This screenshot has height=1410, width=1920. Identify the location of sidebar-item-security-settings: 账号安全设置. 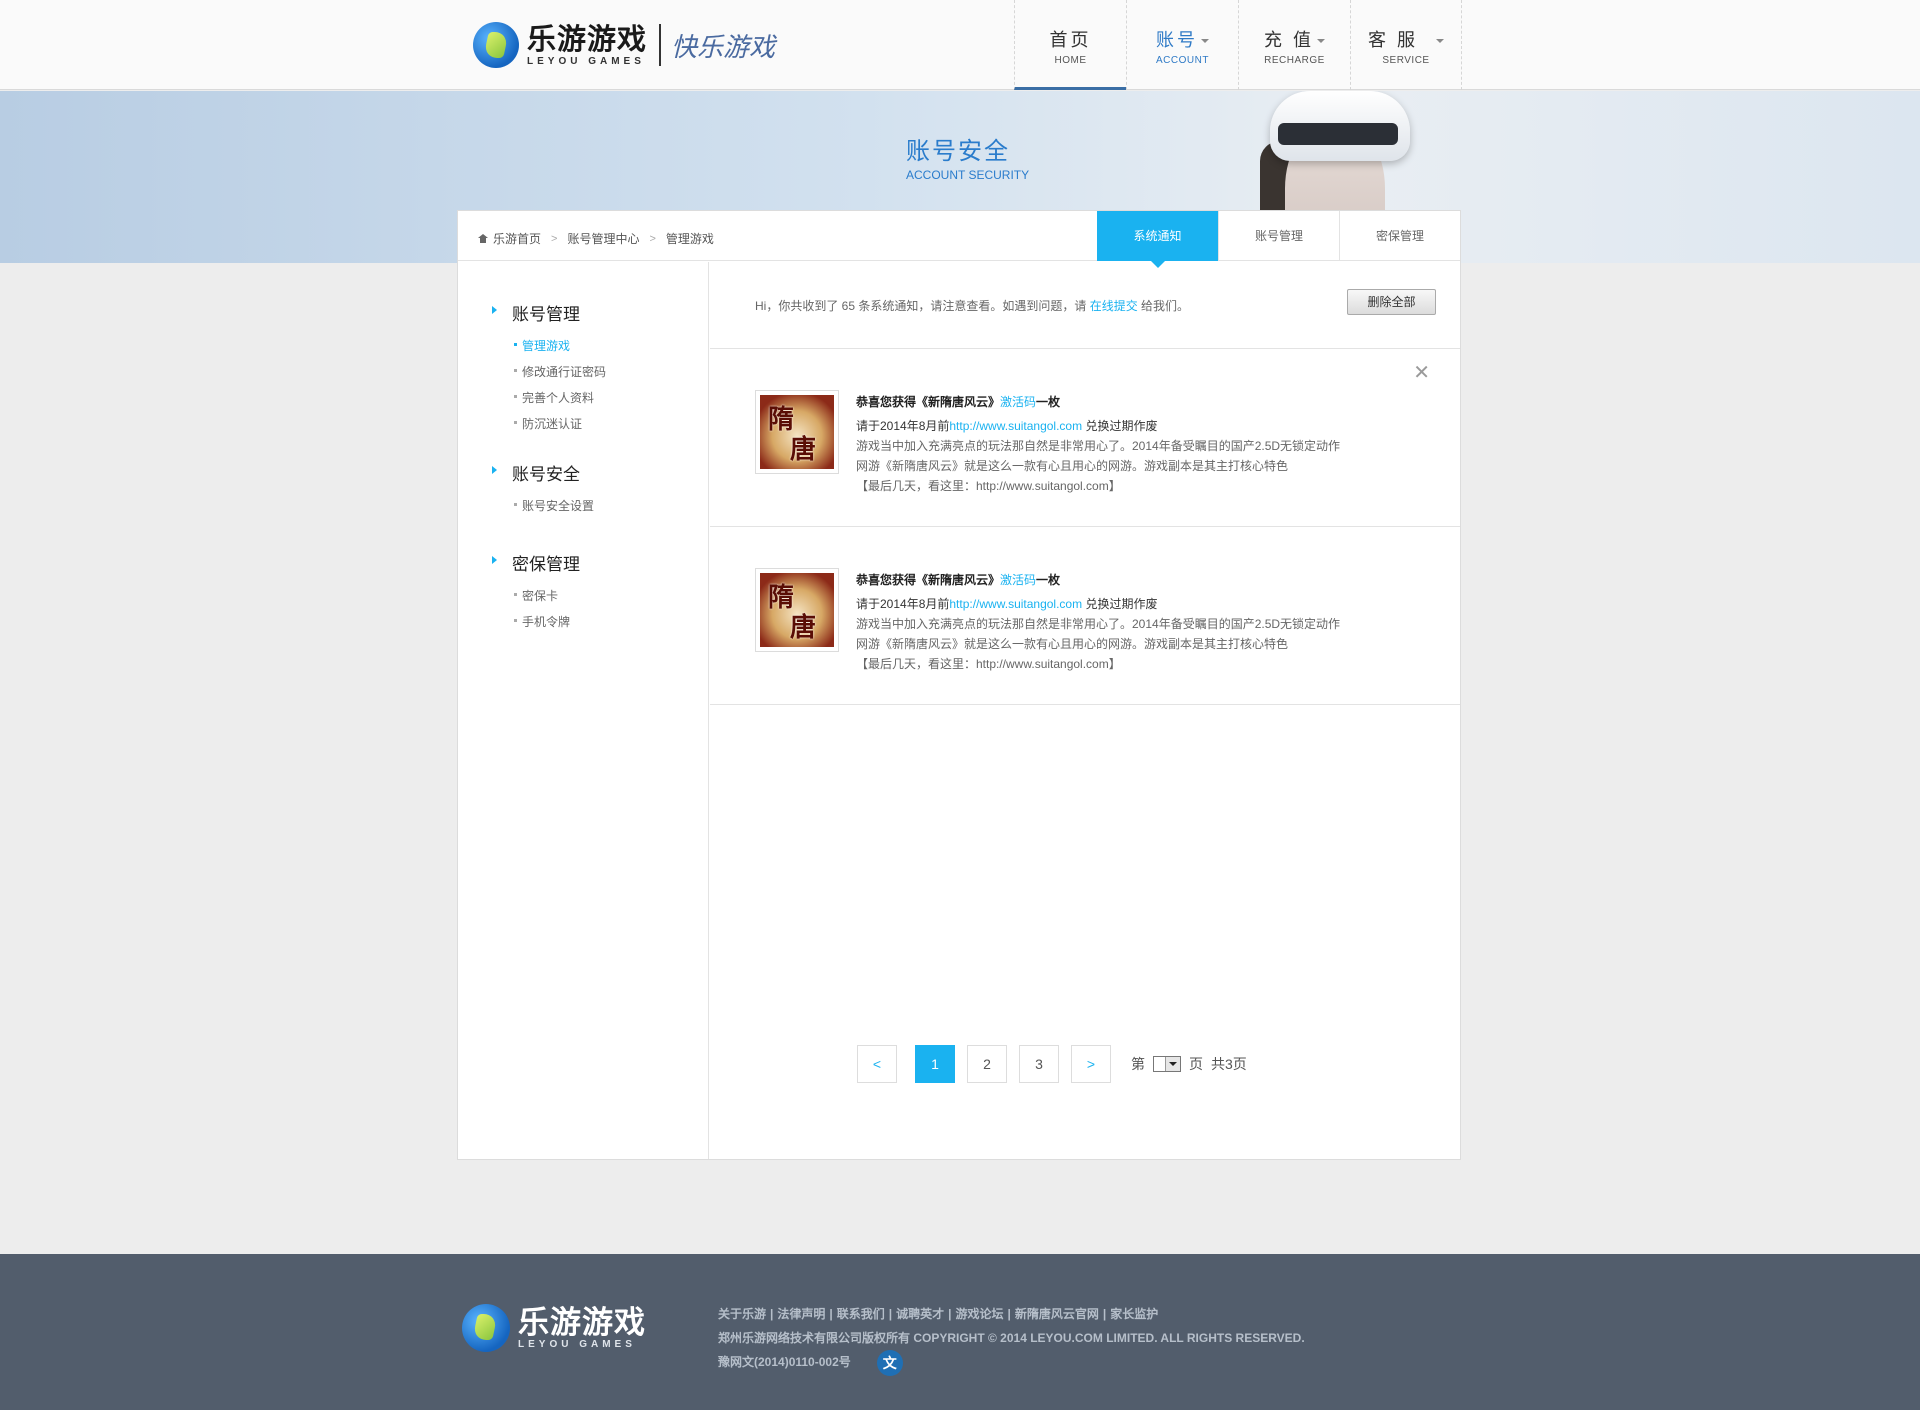
(543, 505).